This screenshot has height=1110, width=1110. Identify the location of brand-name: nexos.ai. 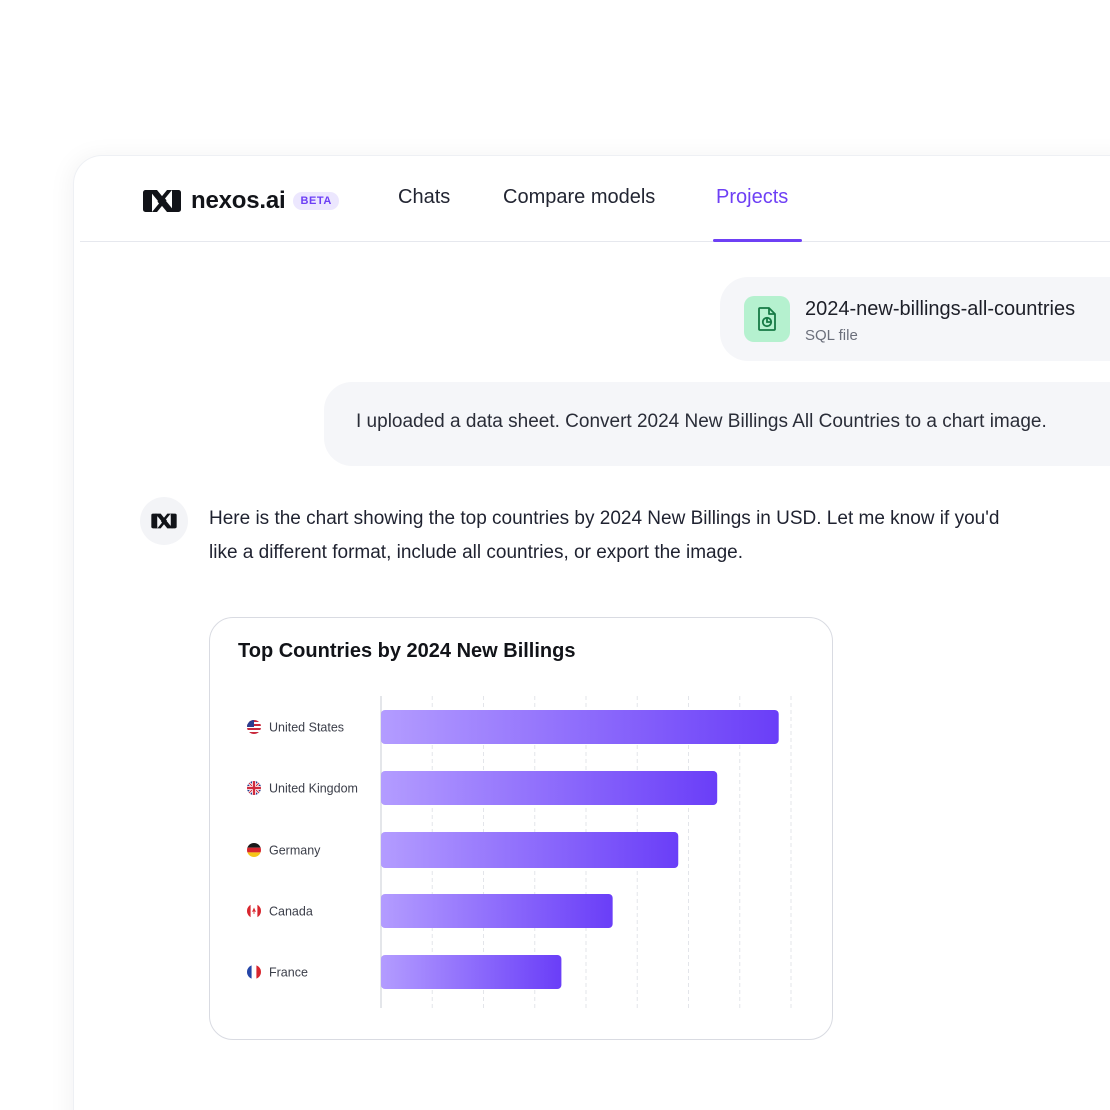
(238, 200).